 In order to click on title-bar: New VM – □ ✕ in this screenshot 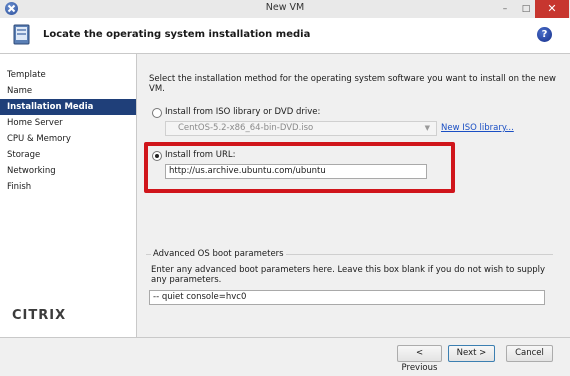, I will do `click(285, 9)`.